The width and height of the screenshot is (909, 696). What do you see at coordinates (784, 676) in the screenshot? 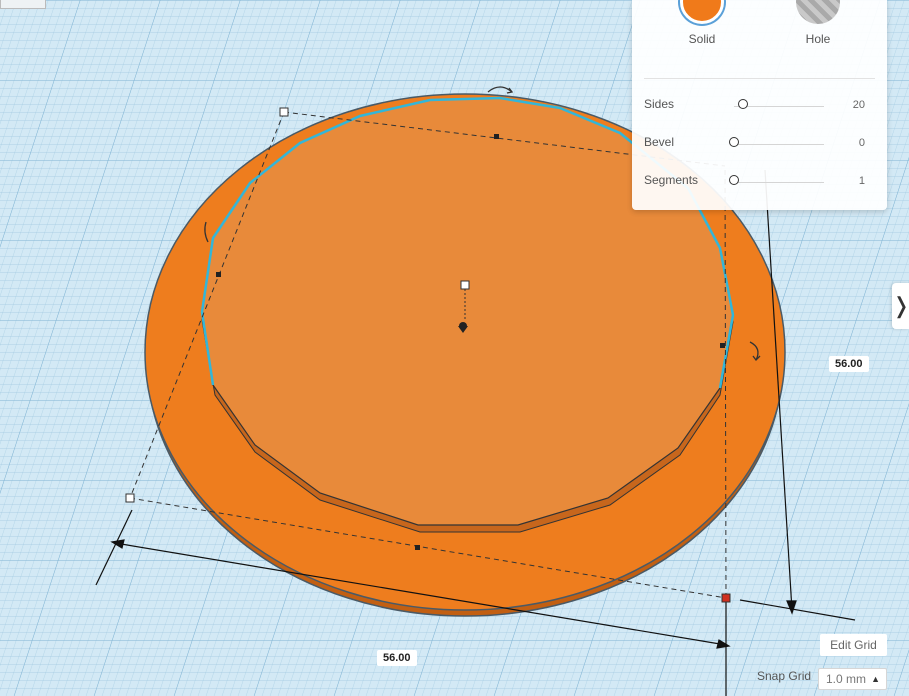
I see `snap-grid-label: Snap Grid` at bounding box center [784, 676].